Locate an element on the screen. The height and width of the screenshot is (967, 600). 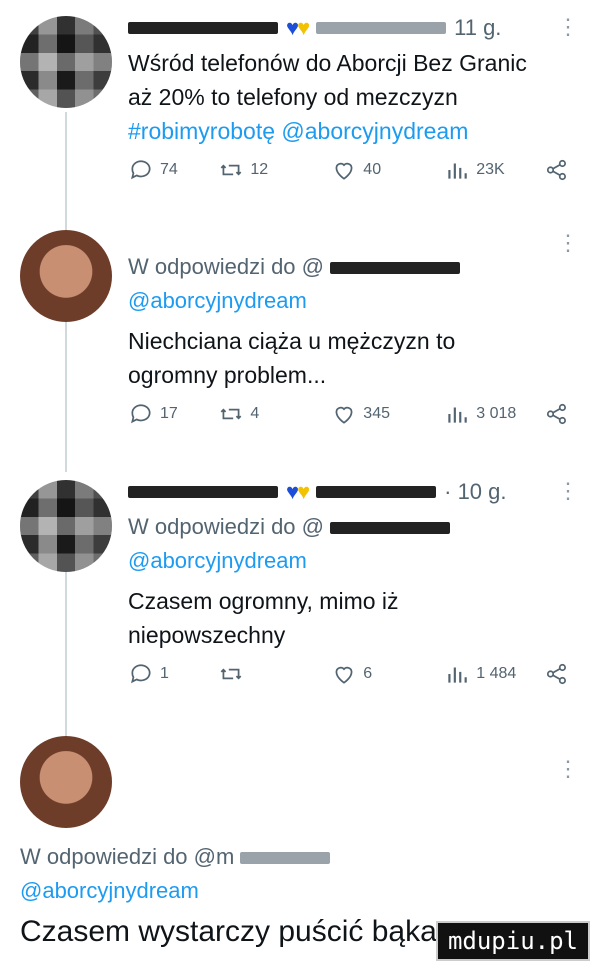
reply-button: 17 is located at coordinates (173, 414).